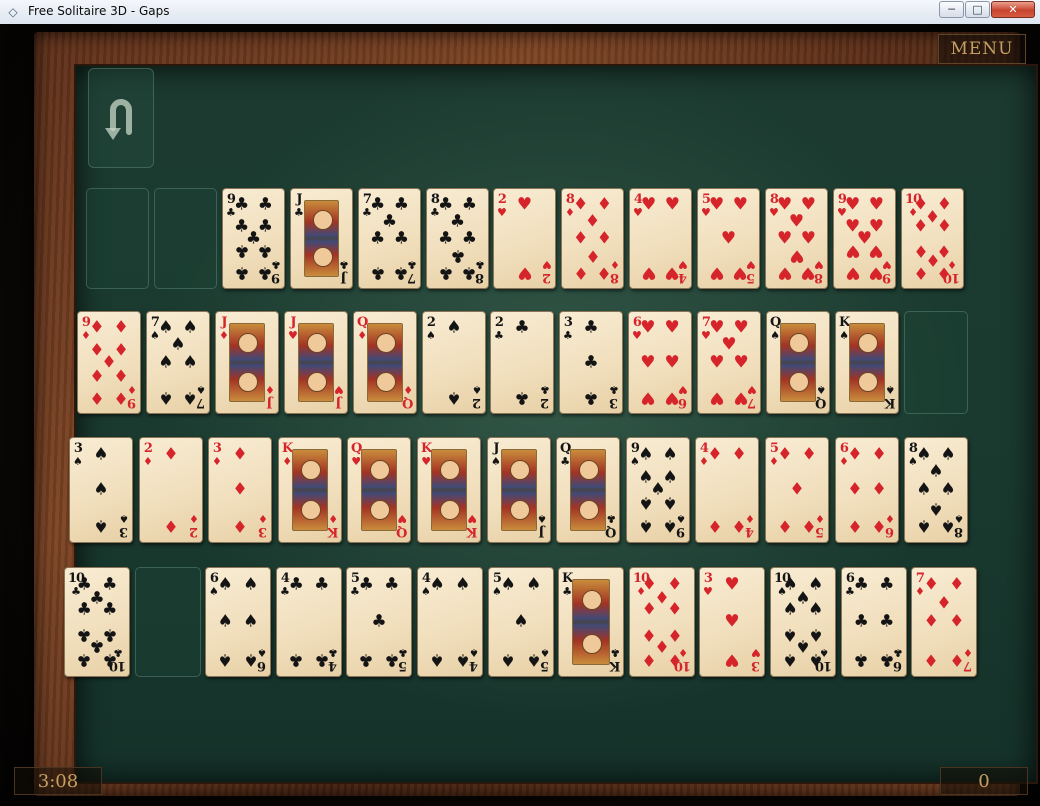  What do you see at coordinates (658, 490) in the screenshot?
I see `card-9-of-spades: 9 ♠ 9 ♠ ♠ ♠ ♠ ♠ ♠ ♠ ♠ ♠ ♠` at bounding box center [658, 490].